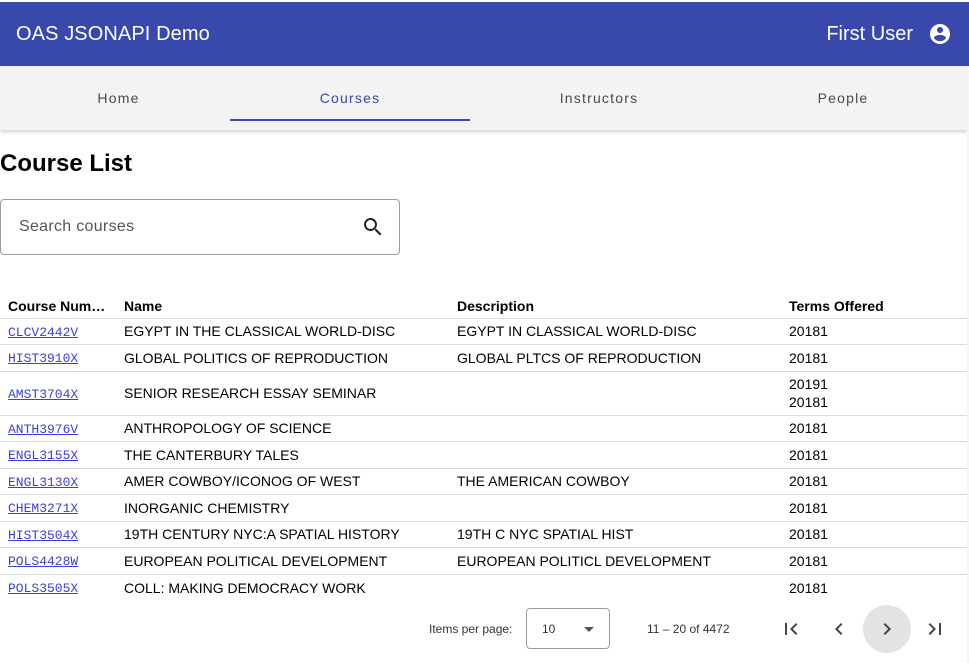  I want to click on chevron-left-icon, so click(839, 629).